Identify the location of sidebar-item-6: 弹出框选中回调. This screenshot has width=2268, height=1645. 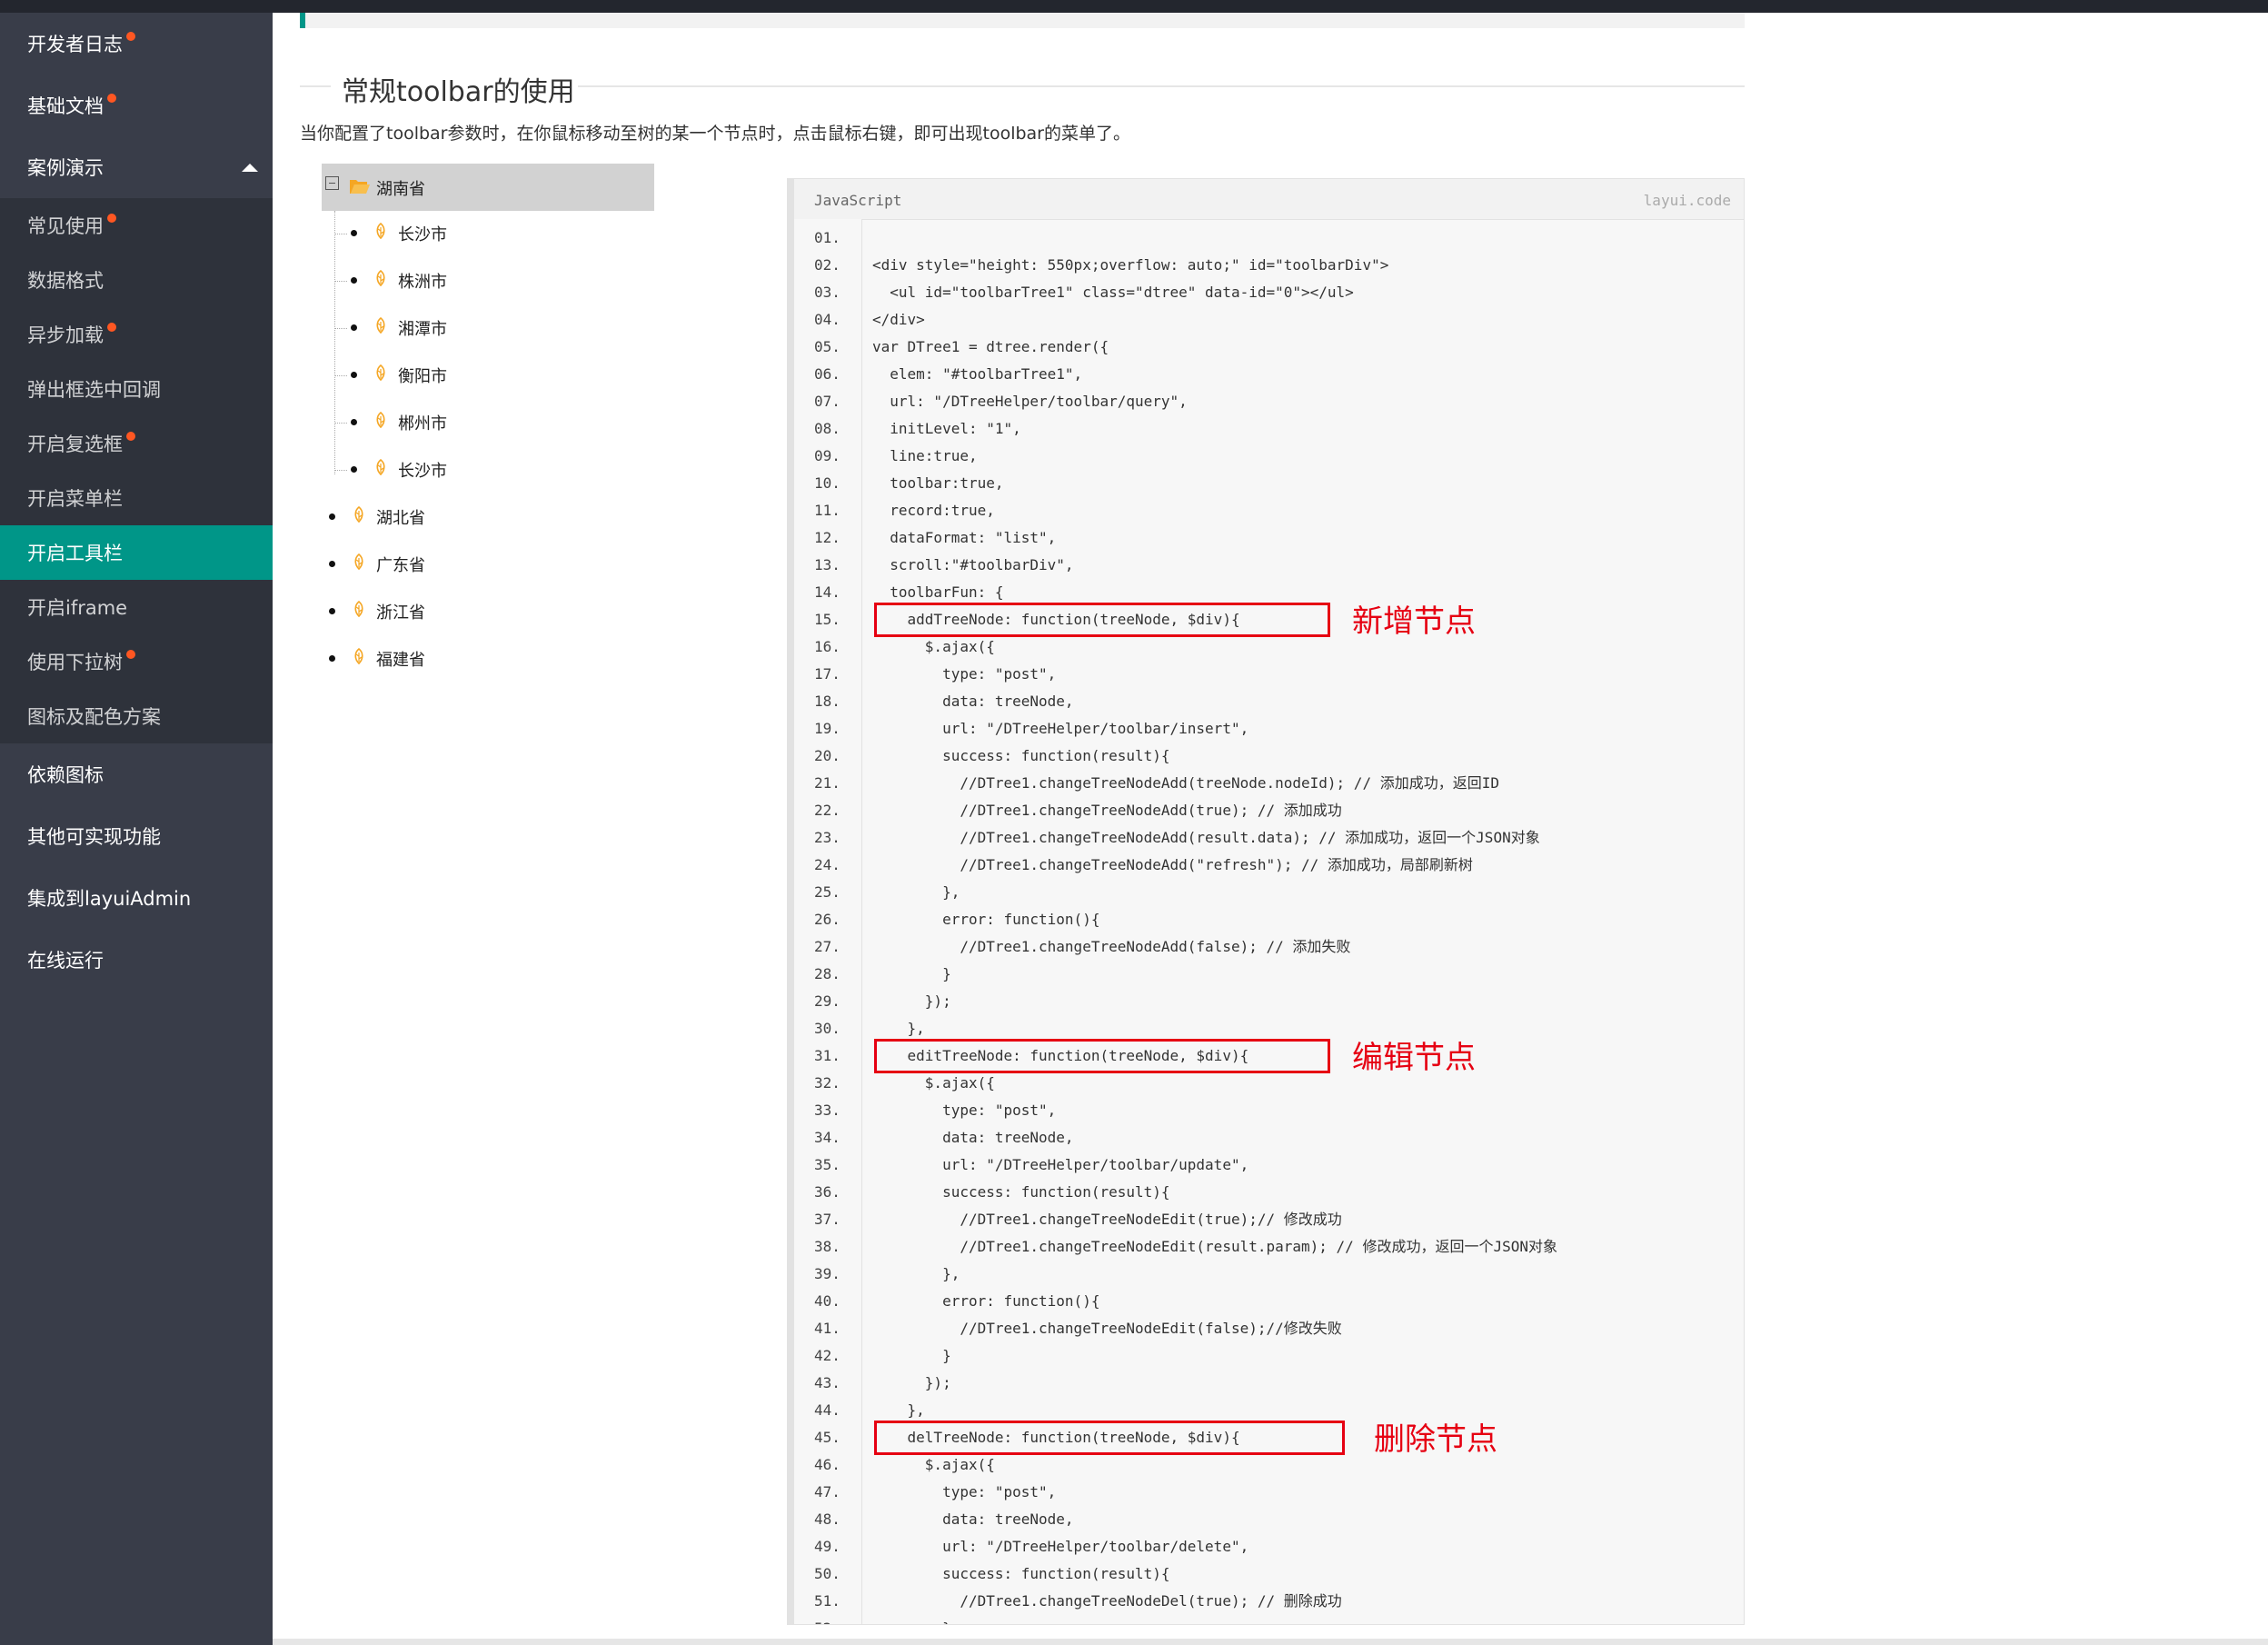
(136, 389).